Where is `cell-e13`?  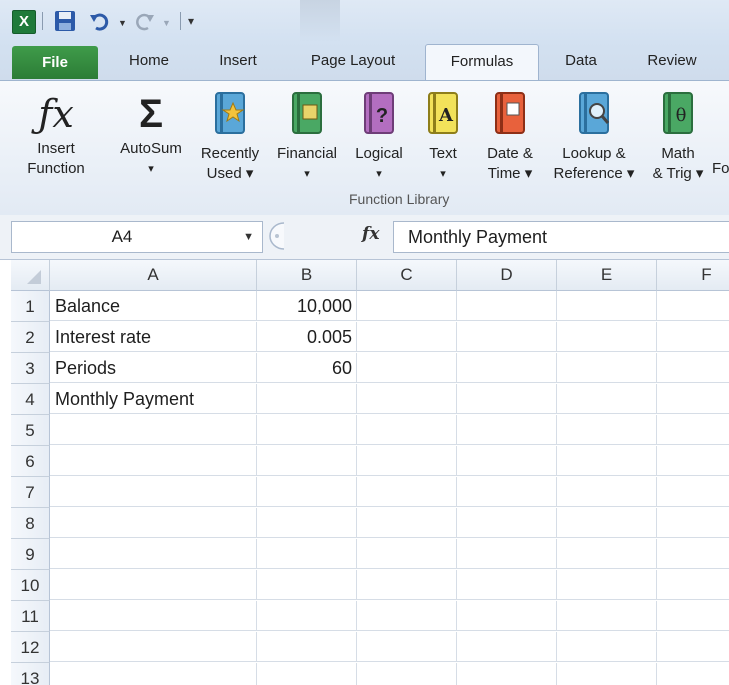
cell-e13 is located at coordinates (607, 674).